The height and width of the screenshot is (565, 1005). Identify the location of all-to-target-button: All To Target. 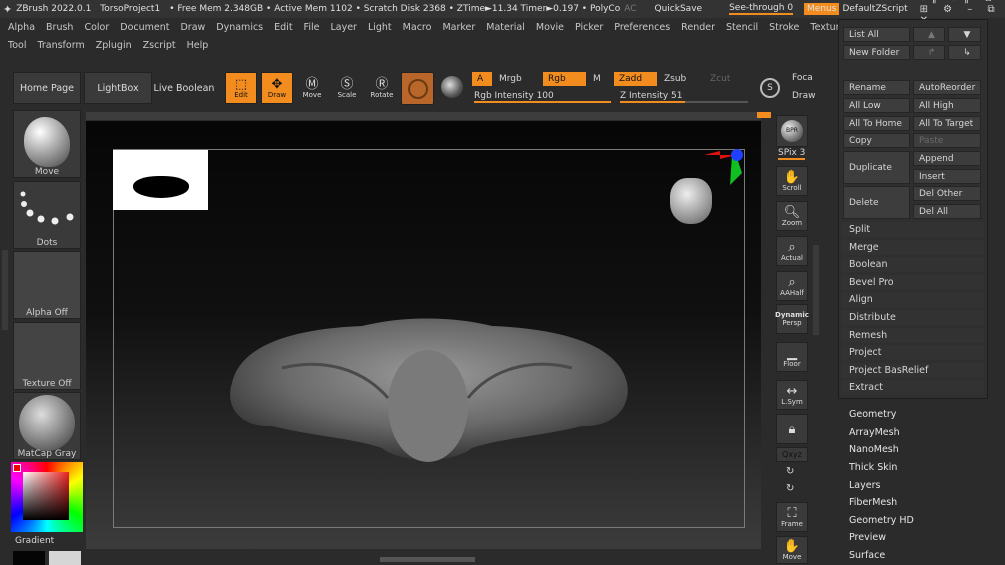
(947, 123).